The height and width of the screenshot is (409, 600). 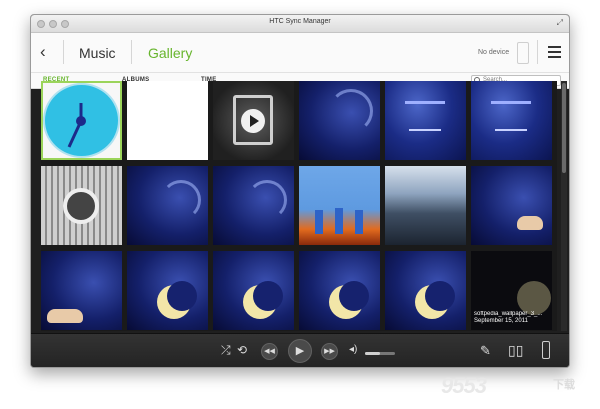 I want to click on pattern-center, so click(x=81, y=206).